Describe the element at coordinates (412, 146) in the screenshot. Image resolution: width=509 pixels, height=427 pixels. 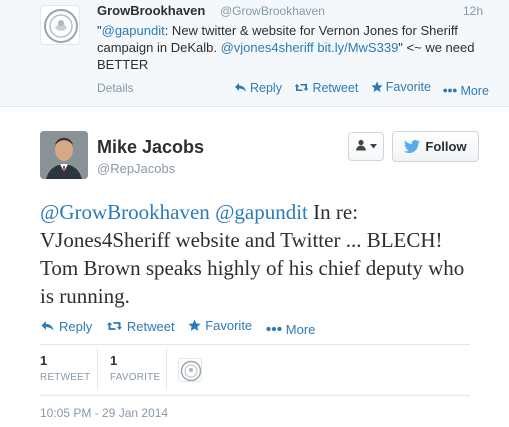
I see `twitter-bird-icon` at that location.